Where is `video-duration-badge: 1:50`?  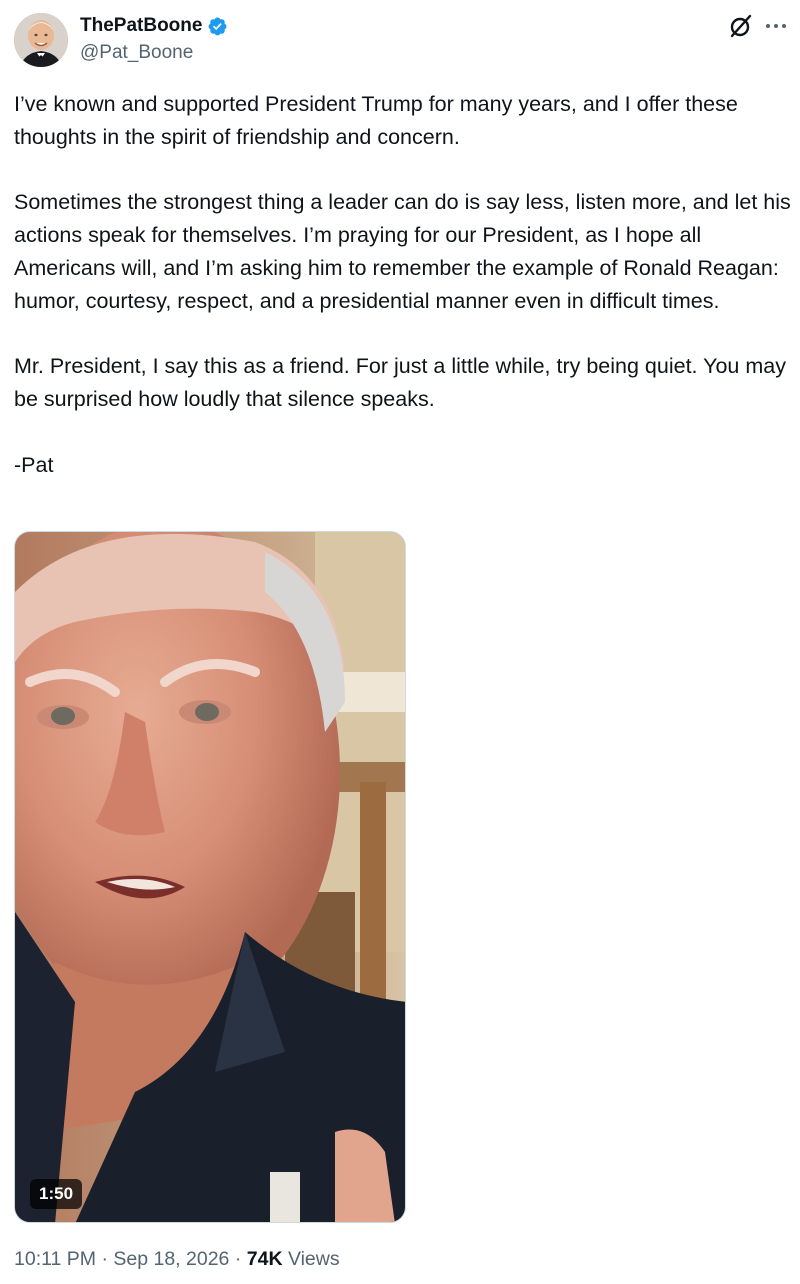 video-duration-badge: 1:50 is located at coordinates (56, 1194).